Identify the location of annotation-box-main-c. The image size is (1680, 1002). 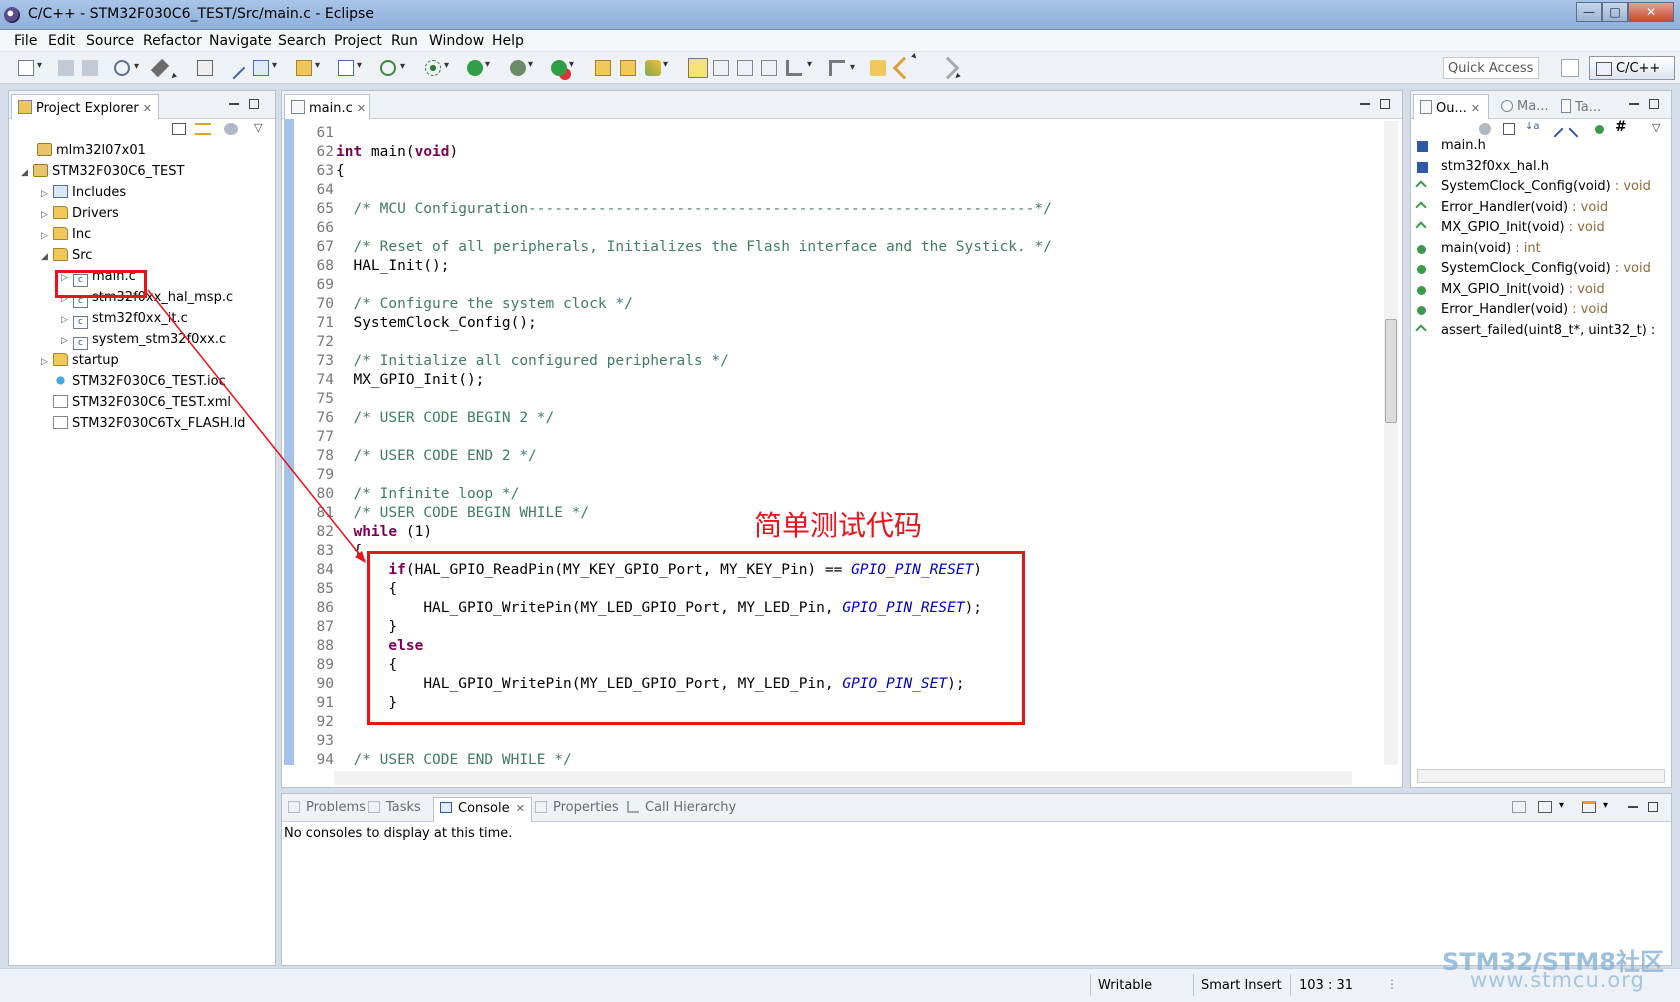
(101, 284).